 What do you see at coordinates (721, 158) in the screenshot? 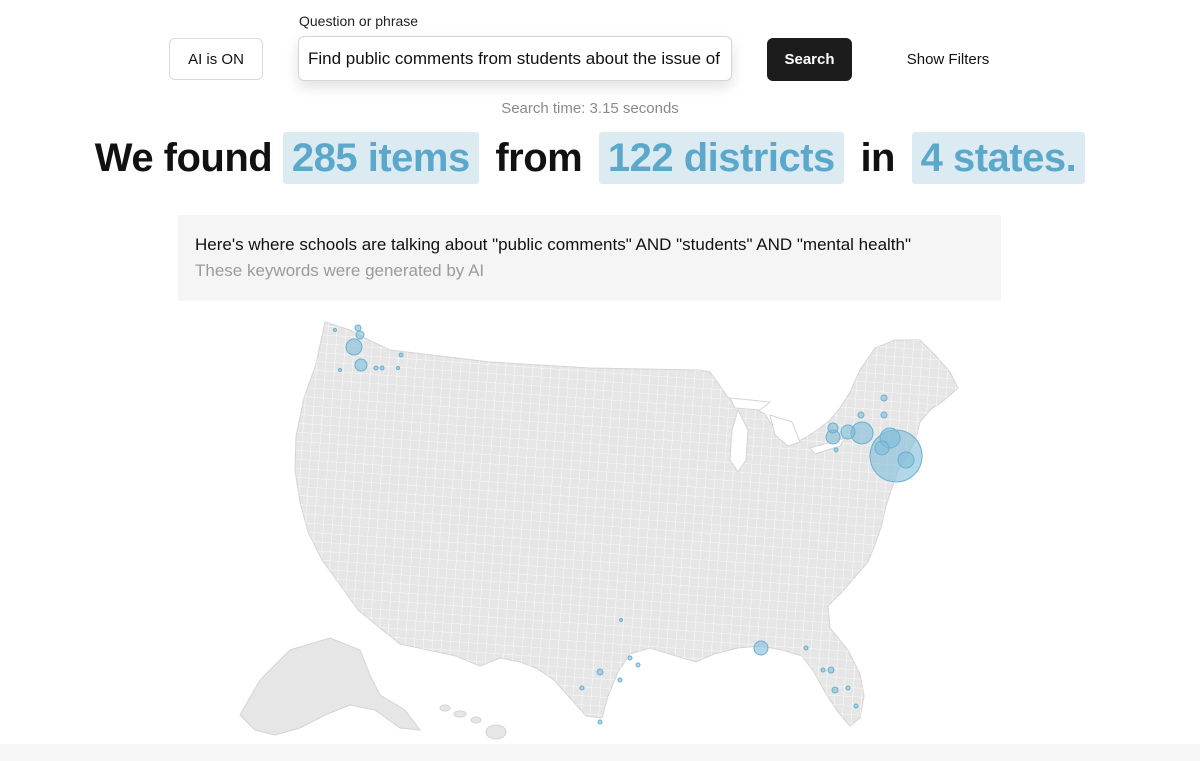
I see `districts-count: 122 districts` at bounding box center [721, 158].